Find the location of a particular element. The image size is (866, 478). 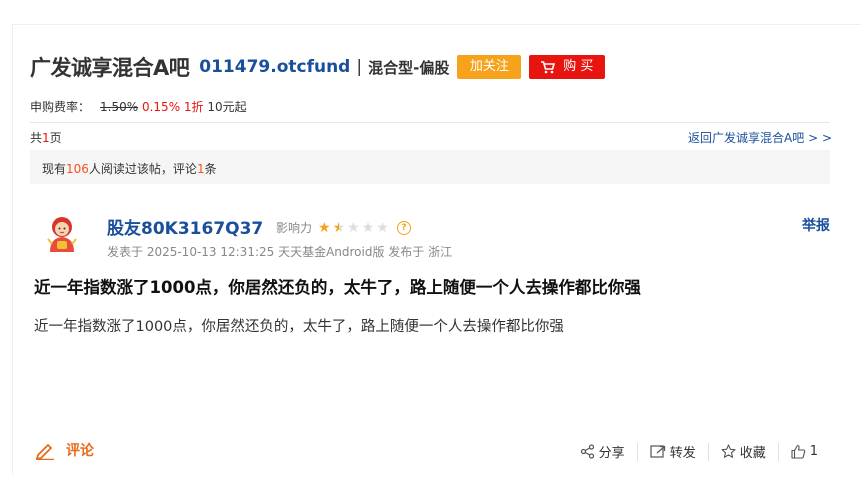

read-info-middle: 人阅读过该帖，评论 is located at coordinates (142, 169).